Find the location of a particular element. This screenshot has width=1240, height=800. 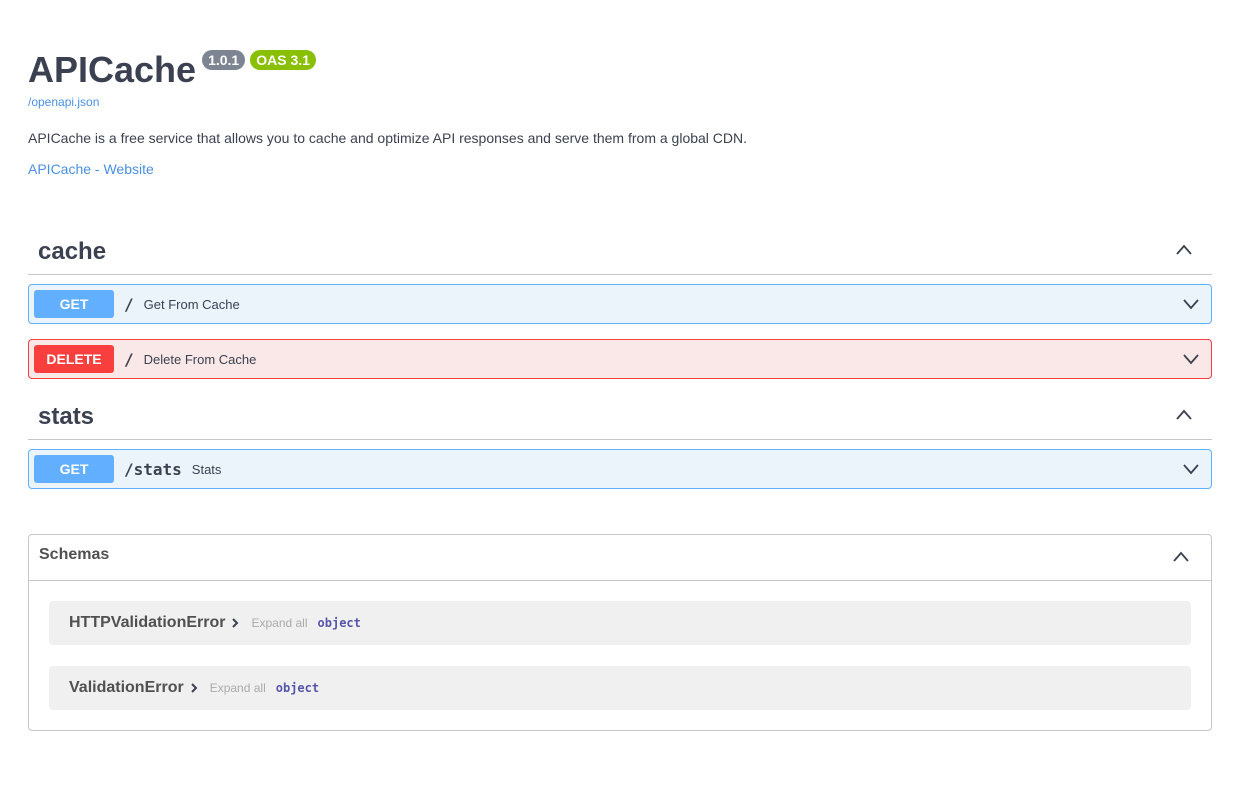

operation-delete-cache: DELETE / Delete From Cache is located at coordinates (620, 359).